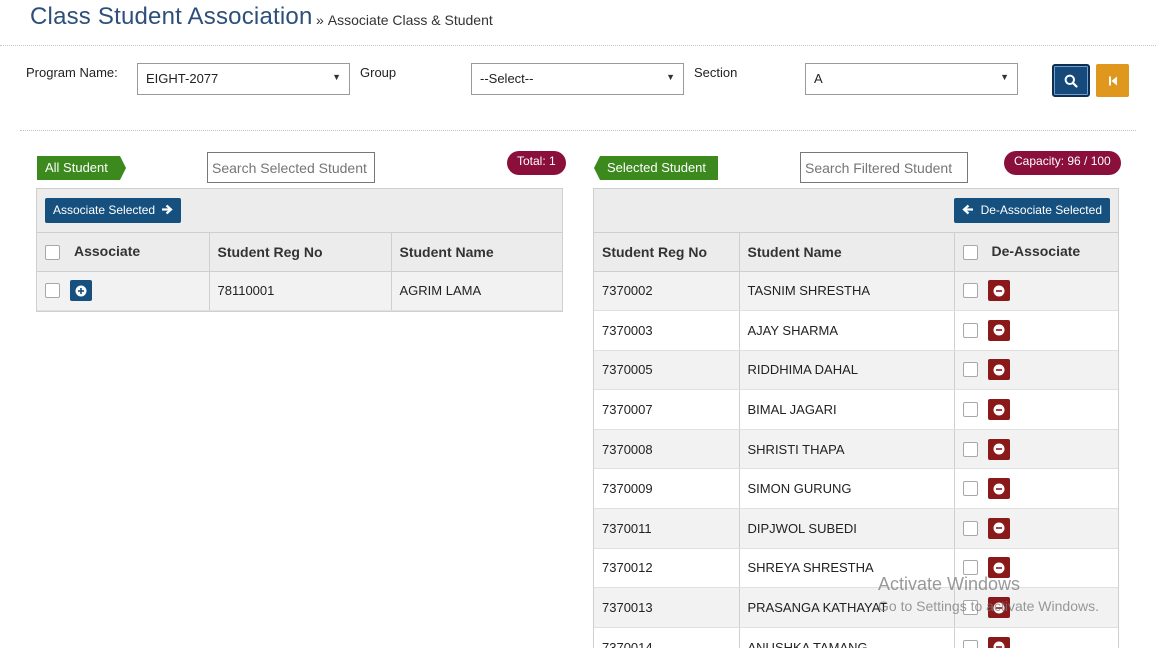  I want to click on capacity-badge: Capacity: 96 / 100, so click(1062, 163).